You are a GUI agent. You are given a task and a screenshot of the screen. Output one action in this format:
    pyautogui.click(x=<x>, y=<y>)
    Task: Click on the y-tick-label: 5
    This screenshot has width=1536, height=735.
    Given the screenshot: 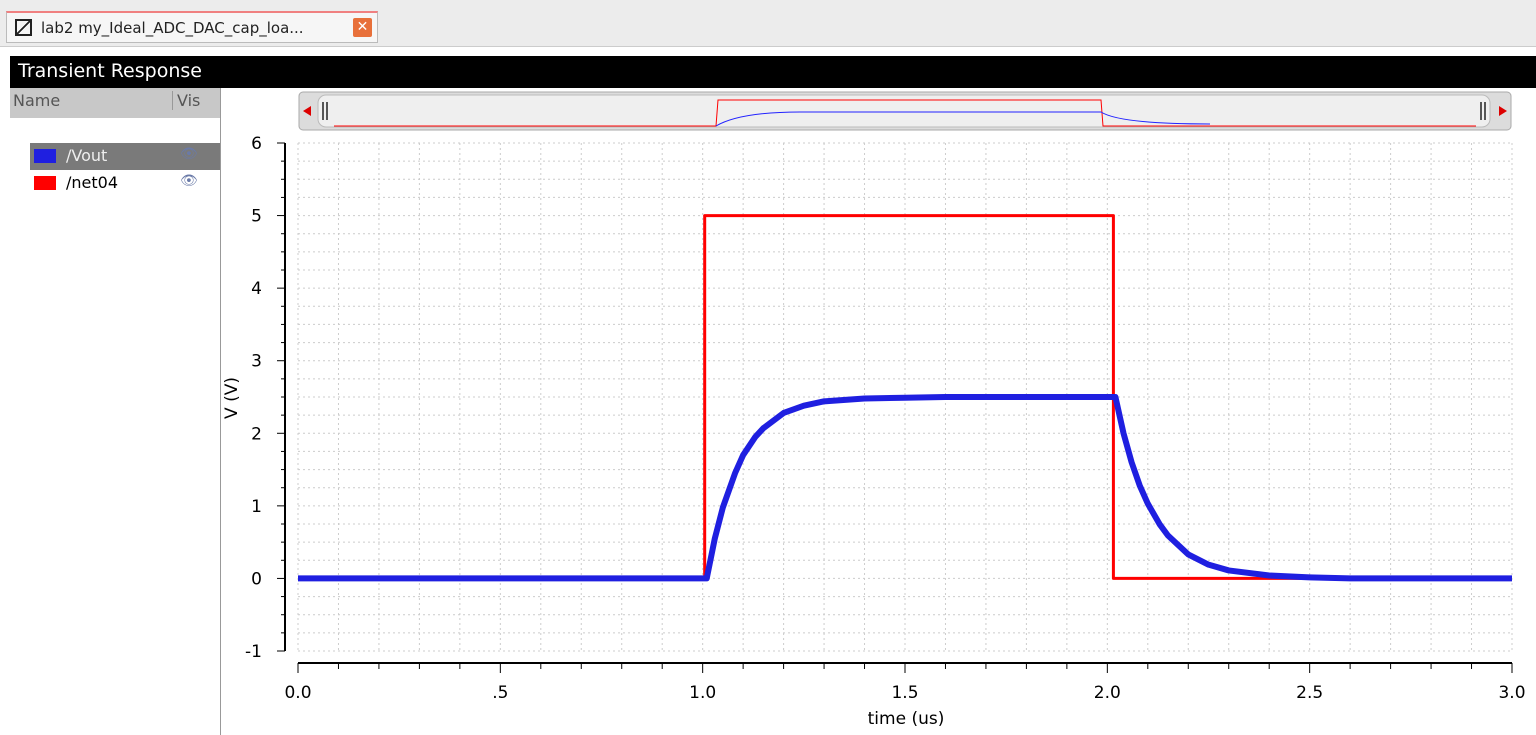 What is the action you would take?
    pyautogui.click(x=256, y=217)
    